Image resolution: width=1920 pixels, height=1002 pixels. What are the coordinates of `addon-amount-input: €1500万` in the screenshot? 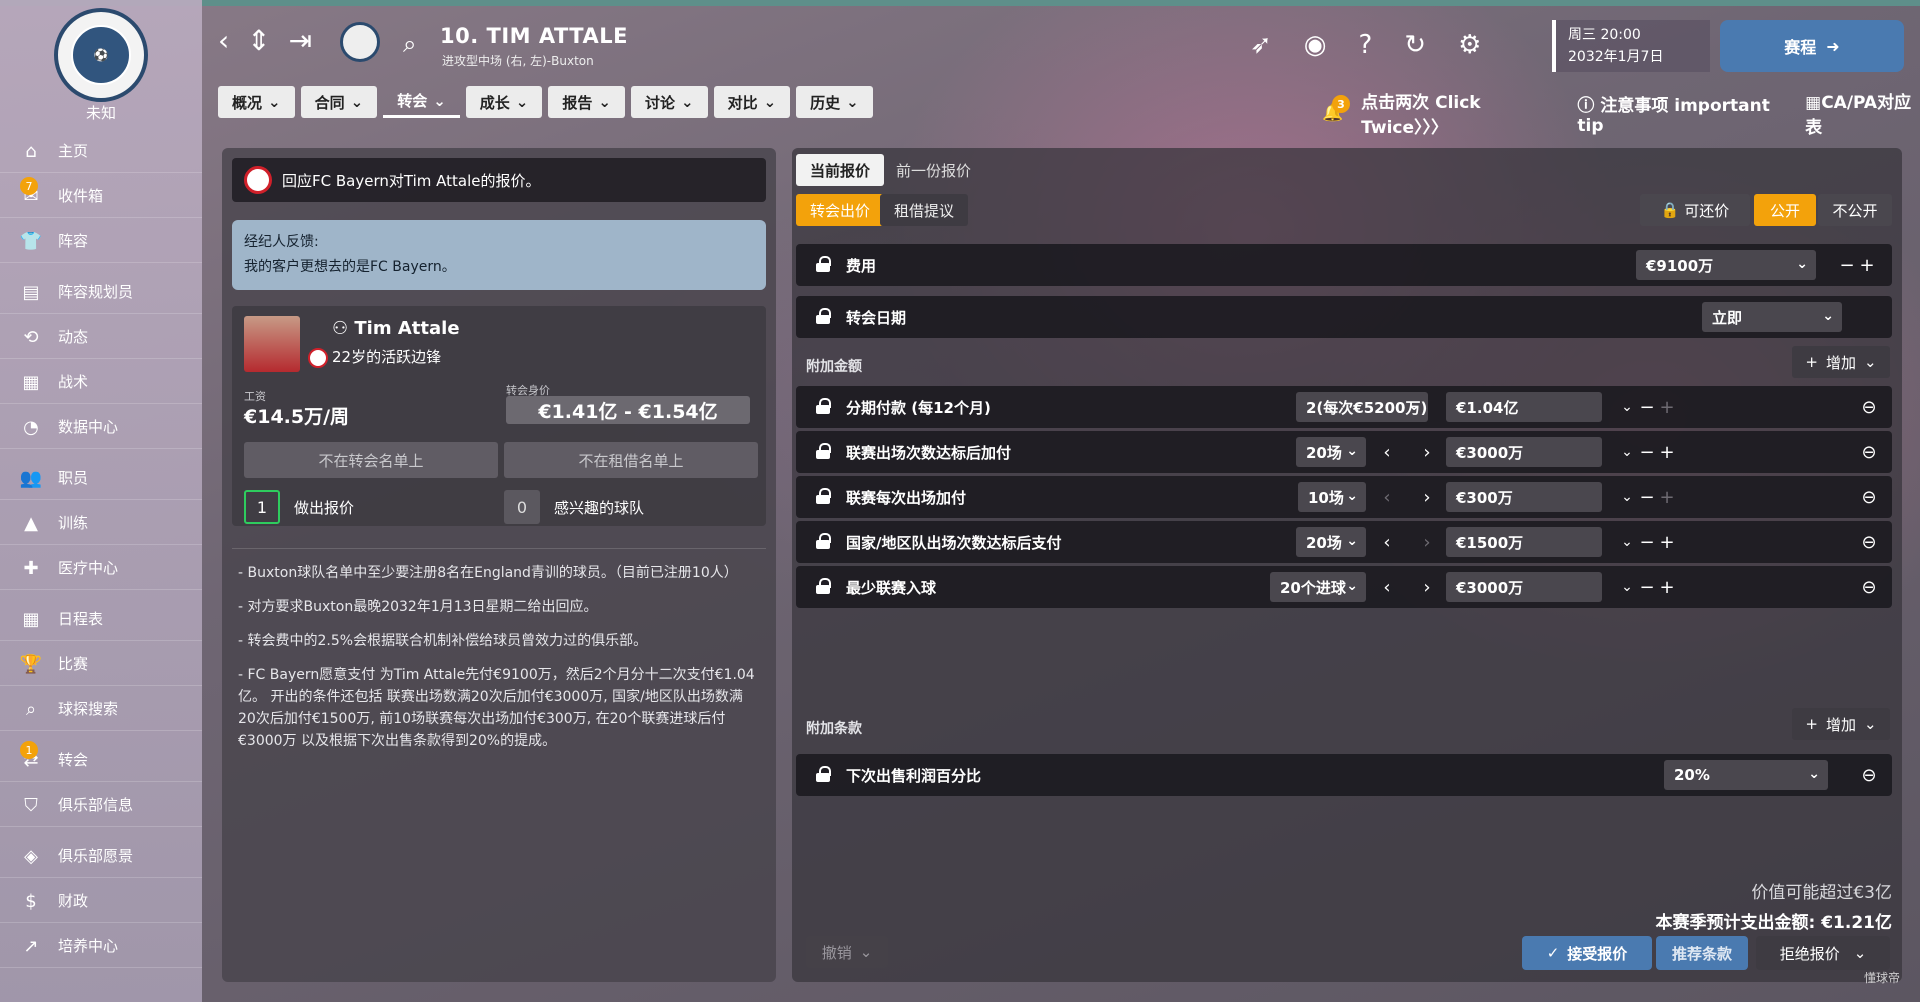 It's located at (1524, 542).